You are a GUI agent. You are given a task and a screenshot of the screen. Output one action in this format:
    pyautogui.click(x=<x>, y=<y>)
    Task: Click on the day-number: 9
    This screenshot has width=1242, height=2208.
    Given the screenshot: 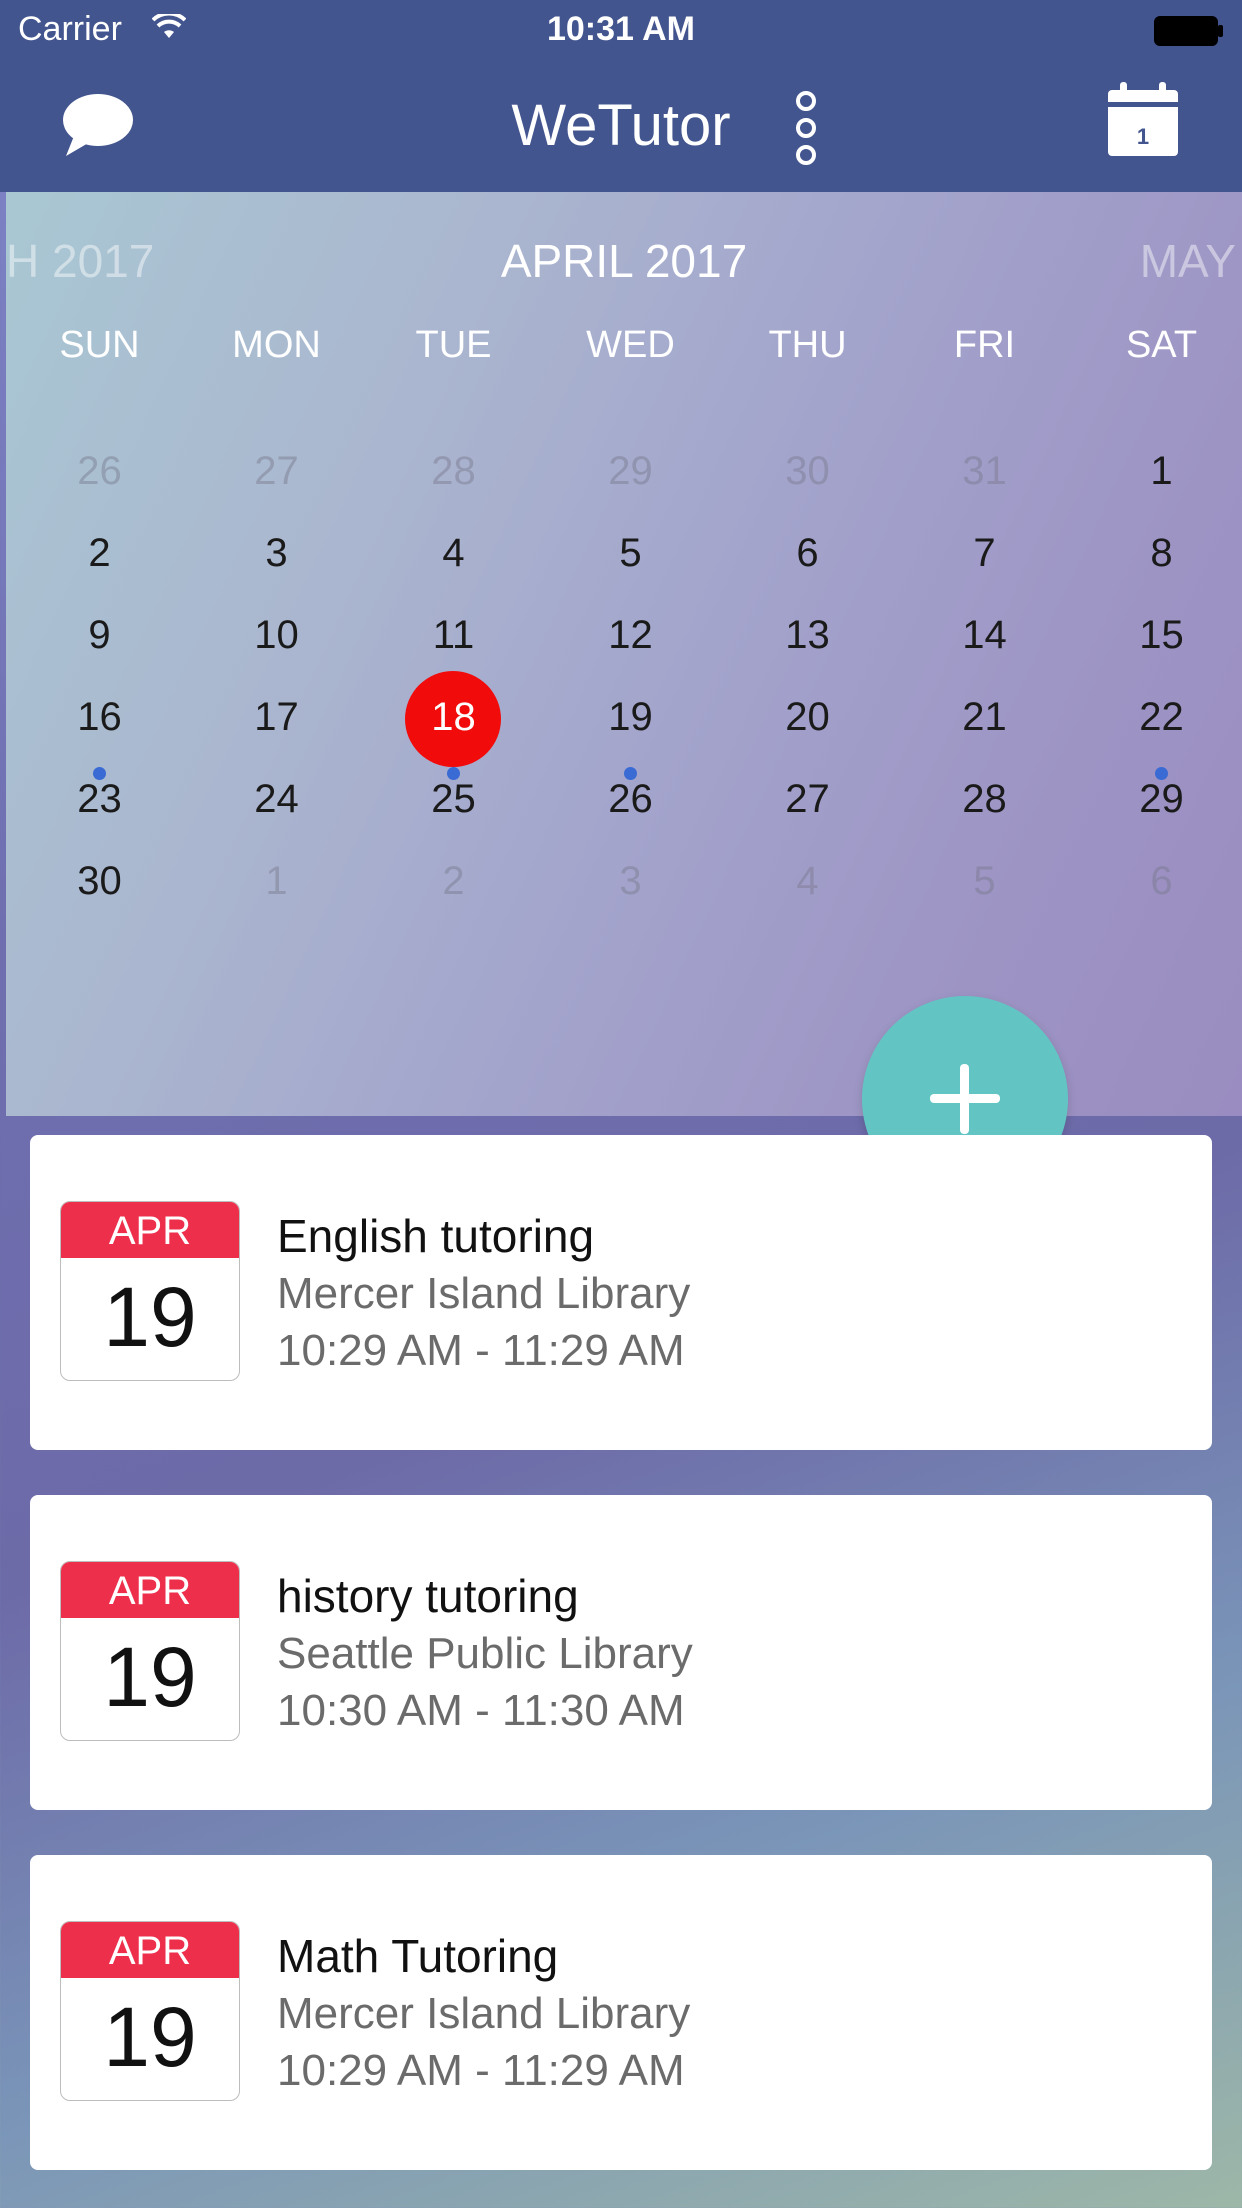 What is the action you would take?
    pyautogui.click(x=99, y=635)
    